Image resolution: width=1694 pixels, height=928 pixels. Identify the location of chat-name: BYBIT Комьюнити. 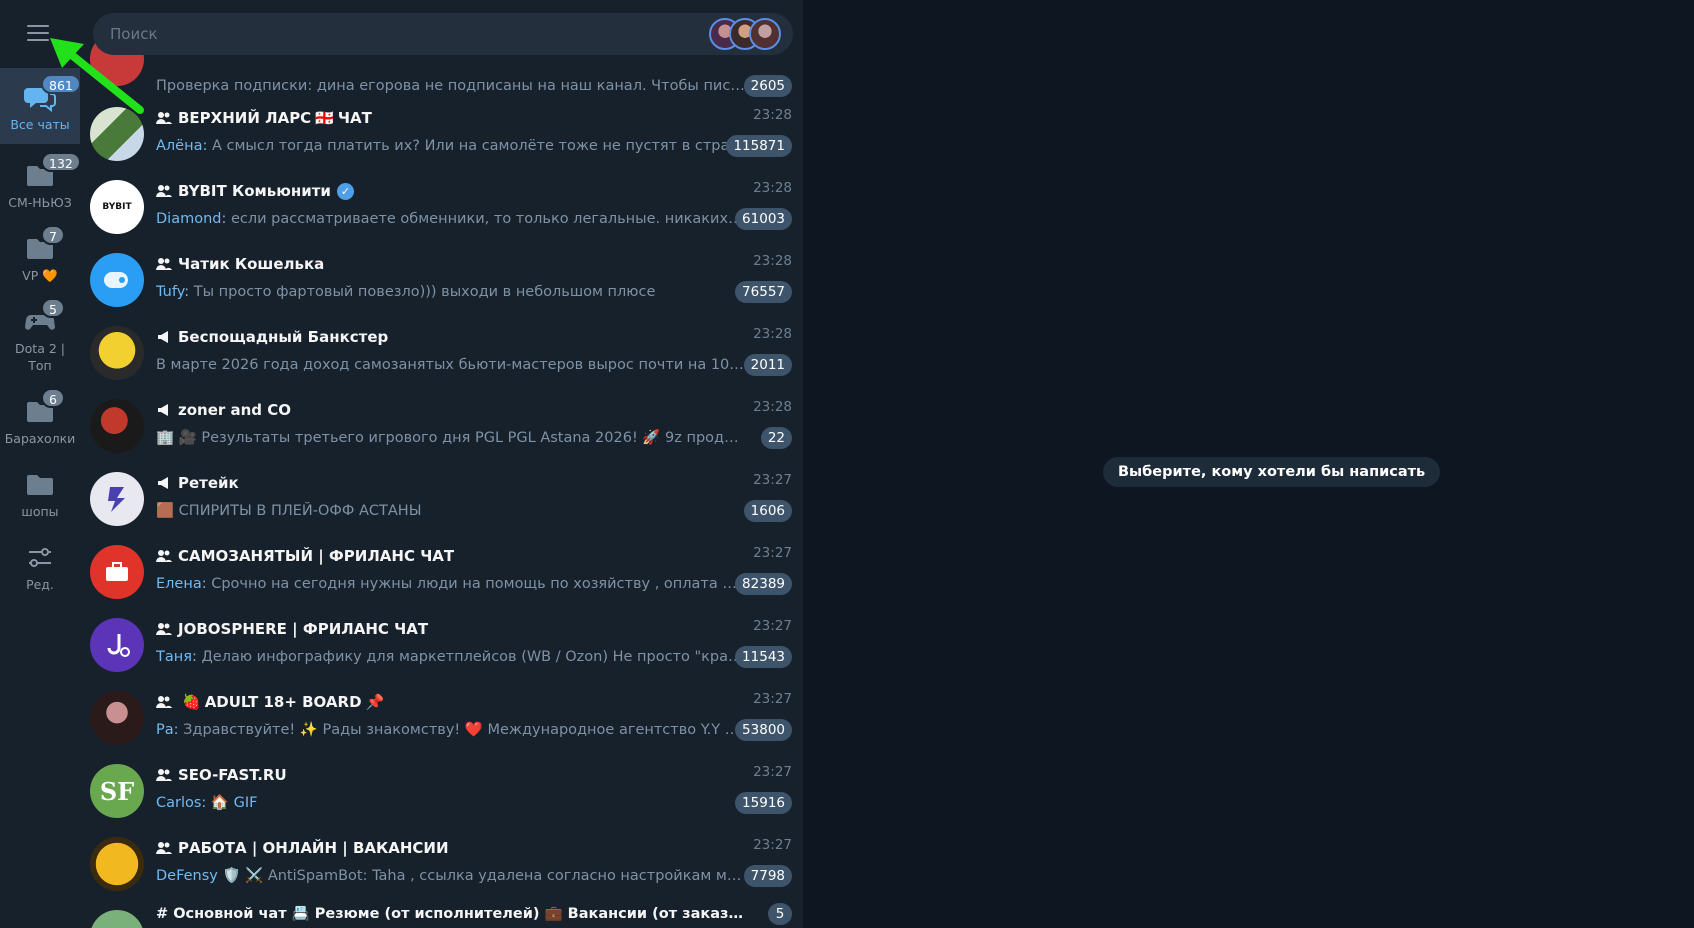
(254, 191).